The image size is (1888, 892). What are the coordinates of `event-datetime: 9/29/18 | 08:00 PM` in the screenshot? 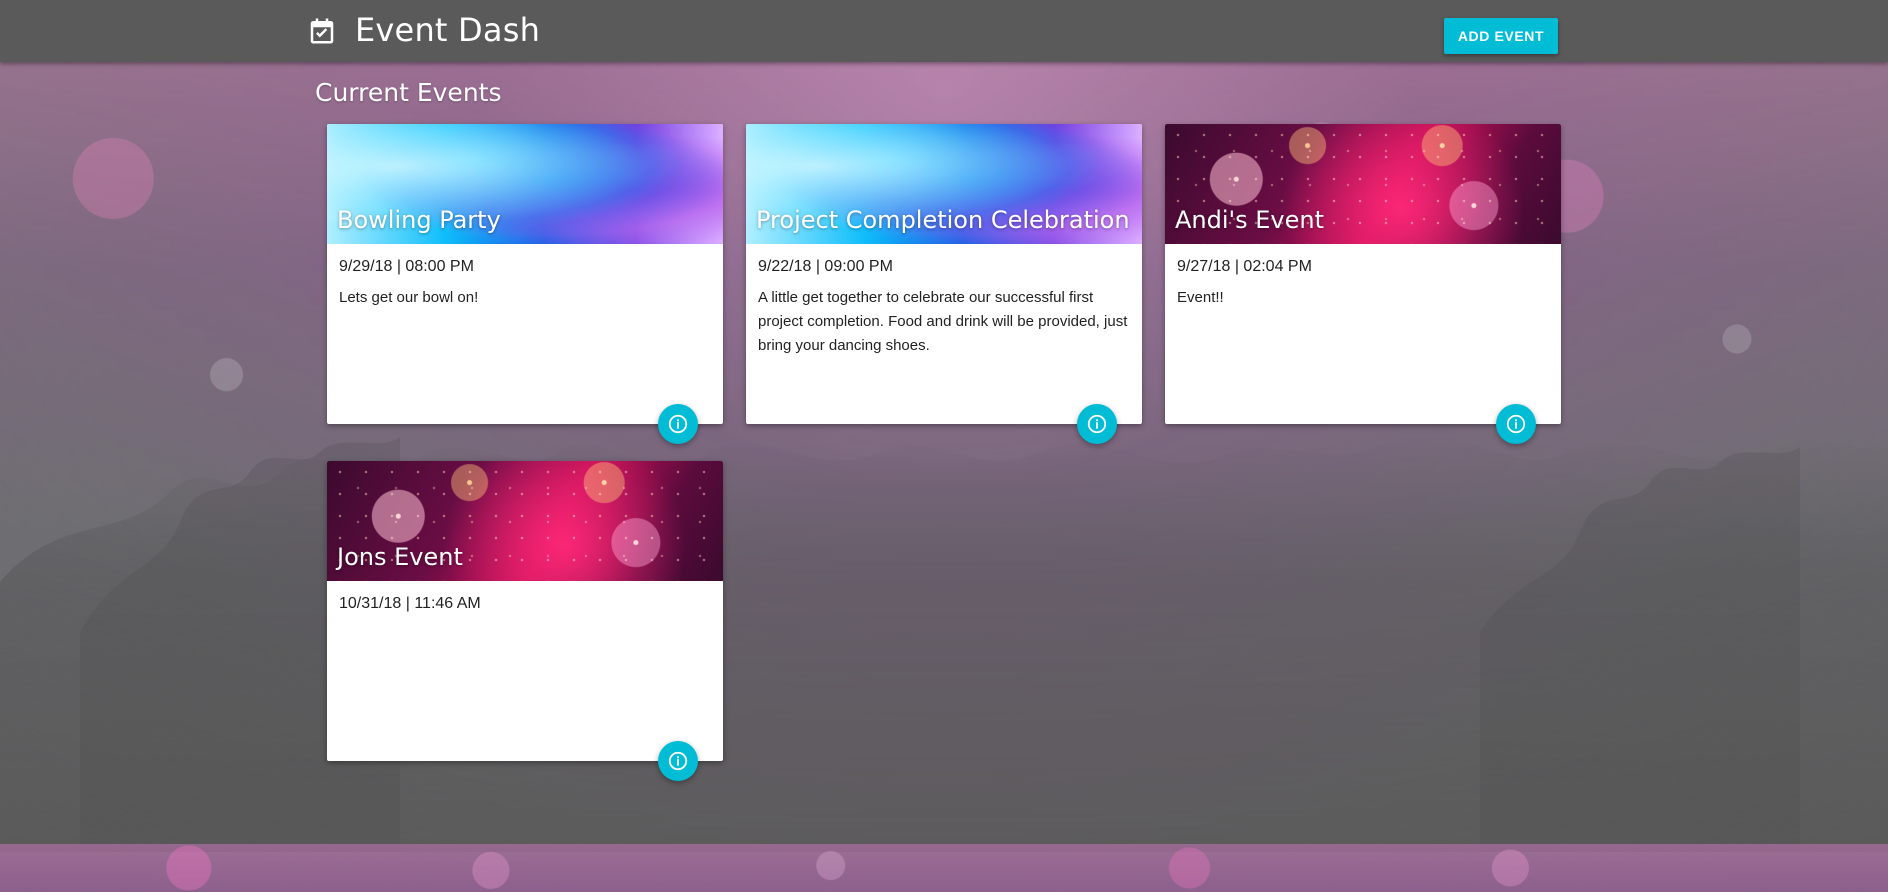 It's located at (406, 266).